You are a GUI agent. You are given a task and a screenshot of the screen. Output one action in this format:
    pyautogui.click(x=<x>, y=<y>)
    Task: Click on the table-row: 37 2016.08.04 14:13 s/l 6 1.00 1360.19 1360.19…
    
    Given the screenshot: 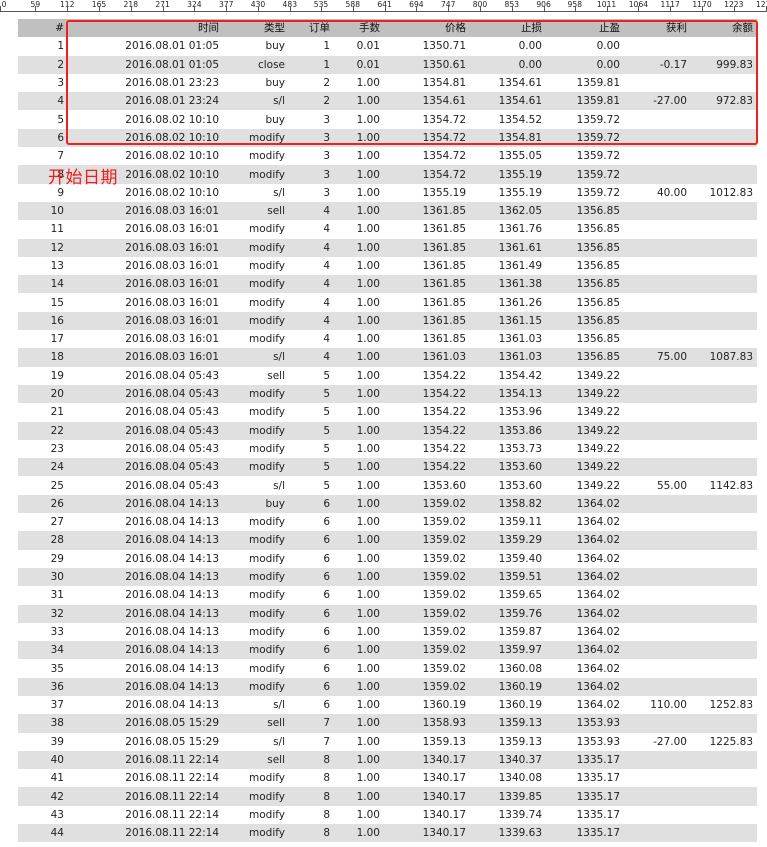 What is the action you would take?
    pyautogui.click(x=387, y=705)
    